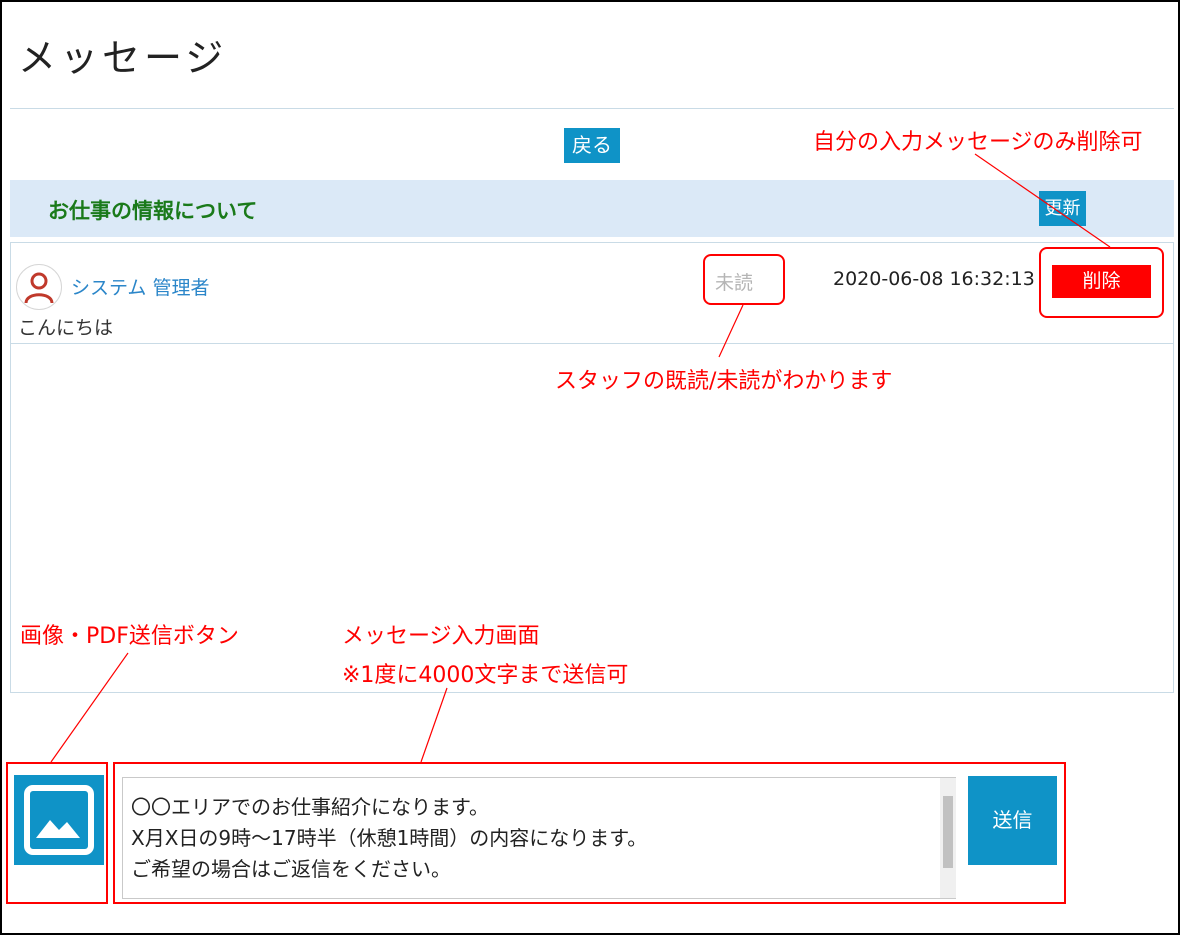 This screenshot has height=935, width=1180. Describe the element at coordinates (978, 142) in the screenshot. I see `annotation-delete-note: 自分の入力メッセージのみ削除可` at that location.